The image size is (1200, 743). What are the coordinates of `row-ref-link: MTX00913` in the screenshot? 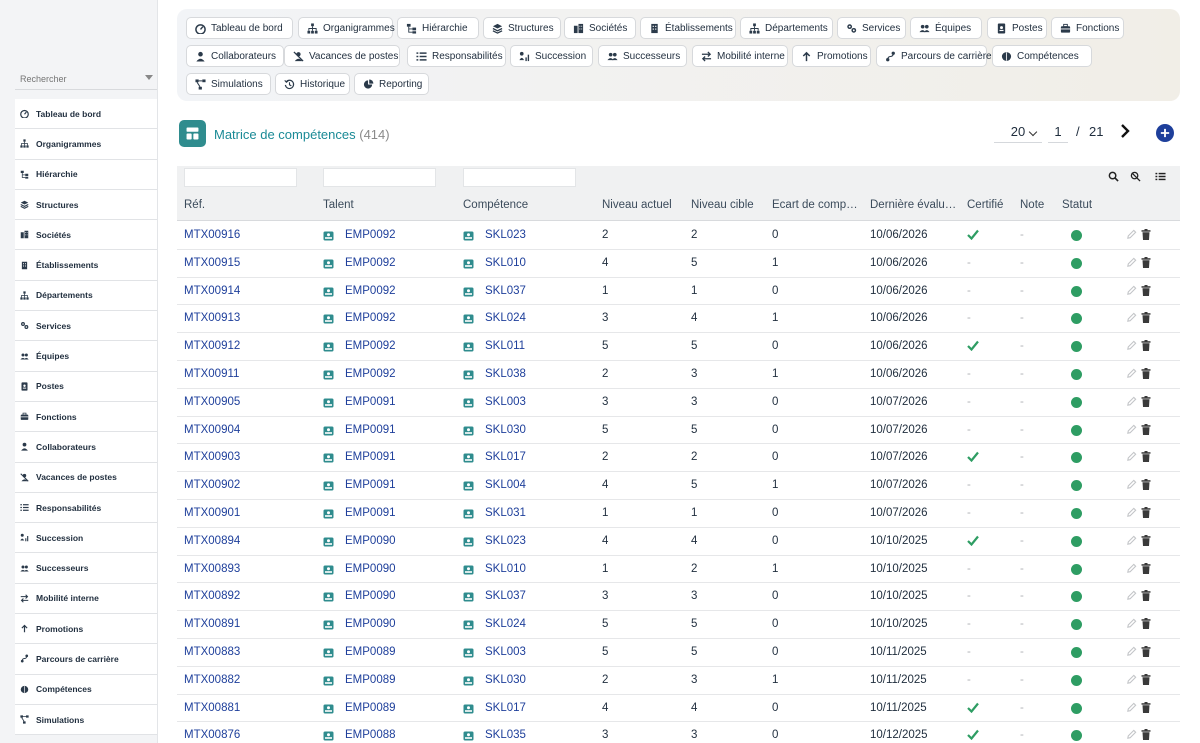 It's located at (212, 318).